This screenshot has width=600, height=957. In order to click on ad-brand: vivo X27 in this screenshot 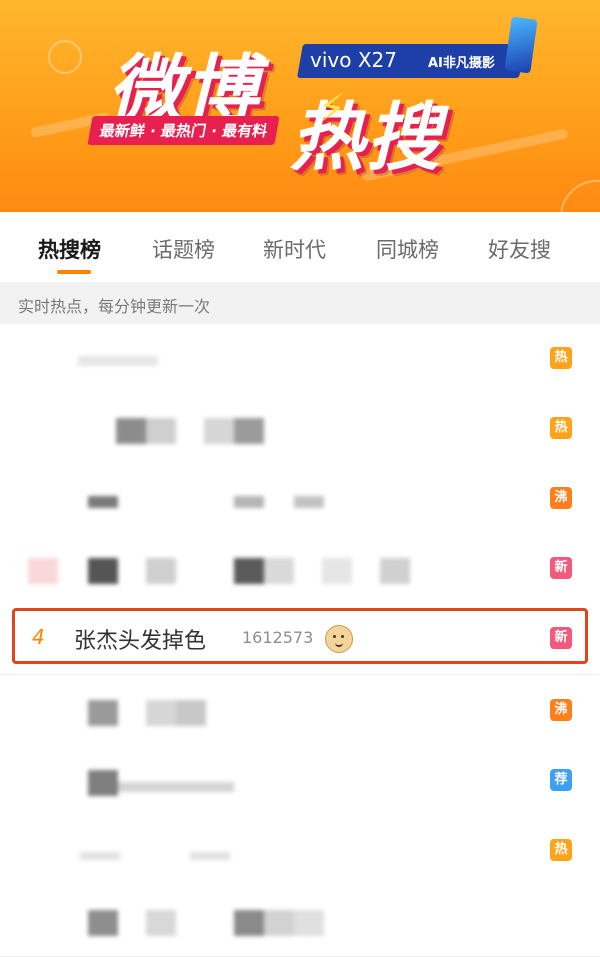, I will do `click(353, 60)`.